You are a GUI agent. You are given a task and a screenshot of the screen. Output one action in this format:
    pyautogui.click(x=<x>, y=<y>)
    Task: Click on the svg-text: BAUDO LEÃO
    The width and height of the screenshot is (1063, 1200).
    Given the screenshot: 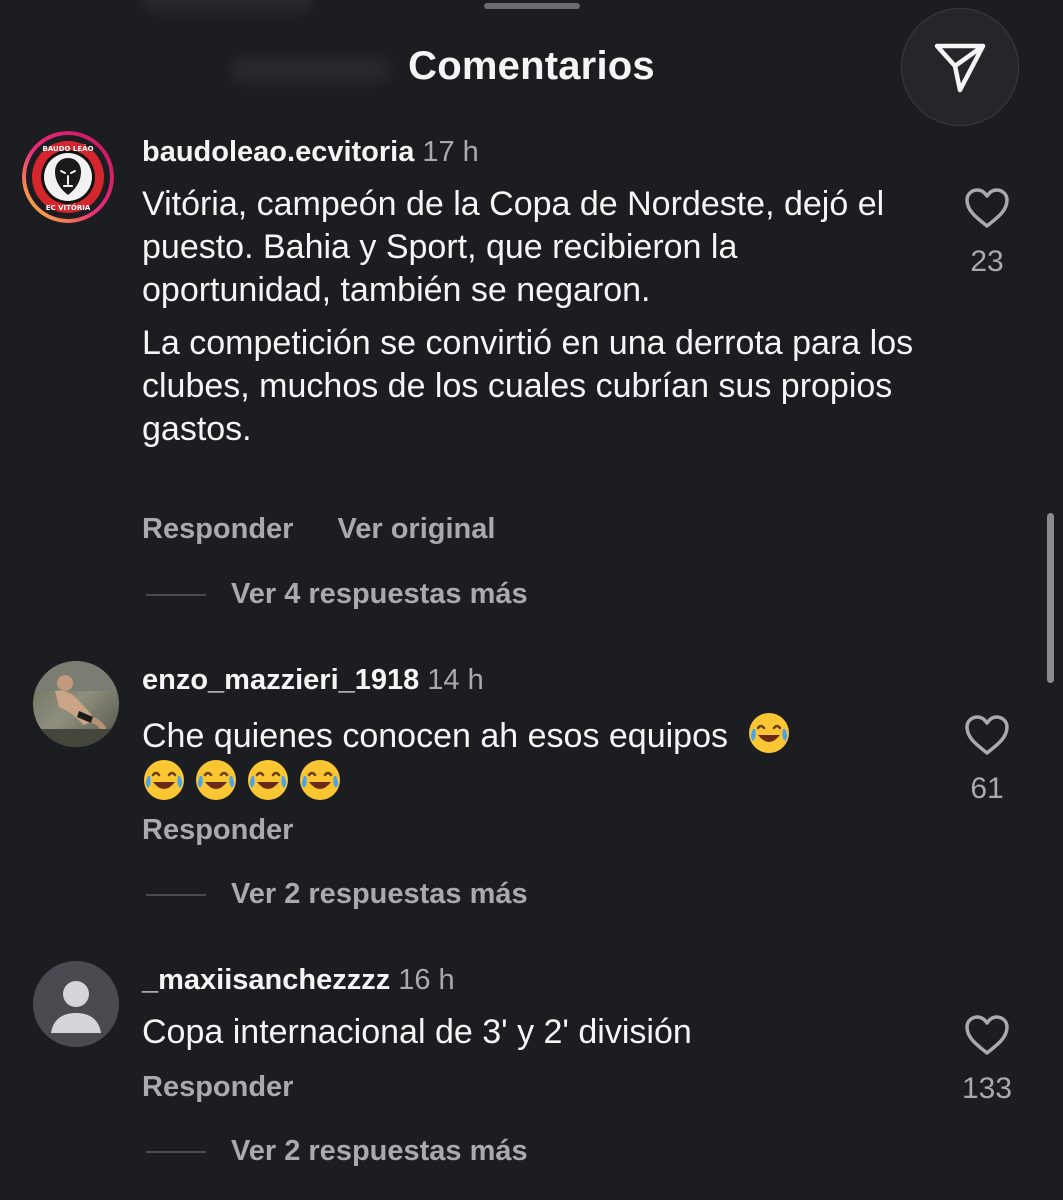 What is the action you would take?
    pyautogui.click(x=67, y=148)
    